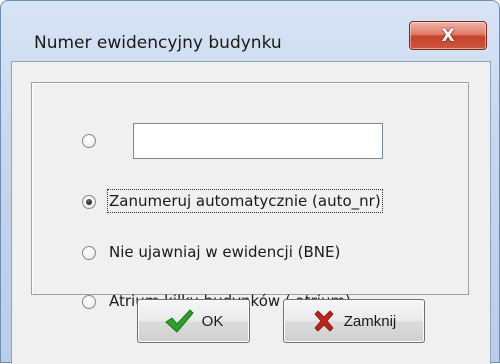 The width and height of the screenshot is (500, 364). I want to click on ok-button: OK, so click(193, 321).